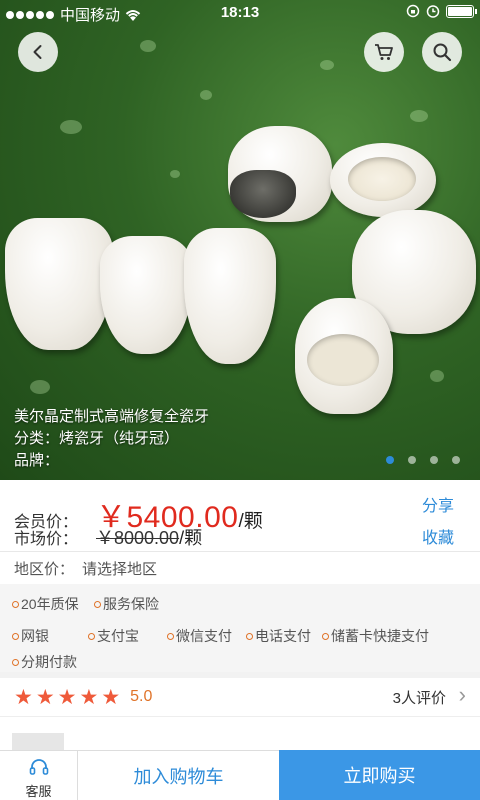  What do you see at coordinates (278, 636) in the screenshot?
I see `tag-payment: 电话支付` at bounding box center [278, 636].